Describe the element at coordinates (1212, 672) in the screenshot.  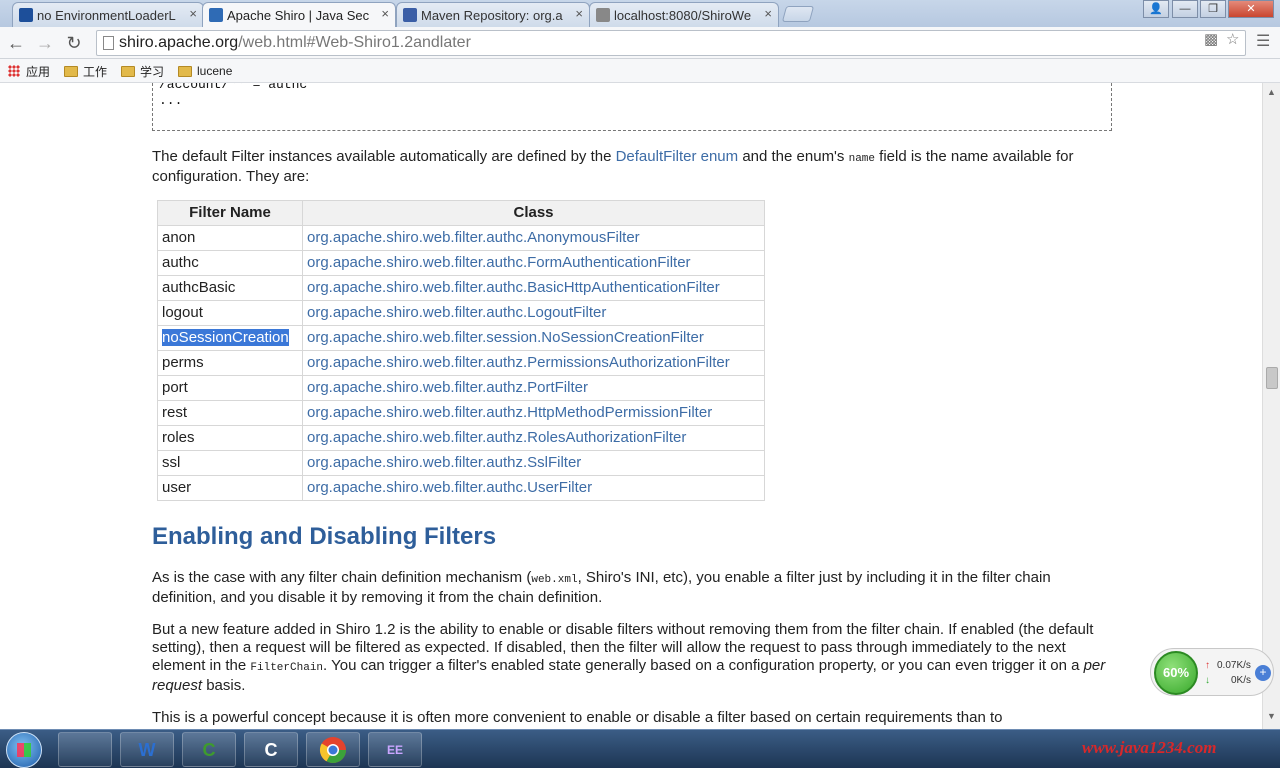
I see `network-speed-widget: 60% ↑ 0.07K/s ↓ 0K/s +` at that location.